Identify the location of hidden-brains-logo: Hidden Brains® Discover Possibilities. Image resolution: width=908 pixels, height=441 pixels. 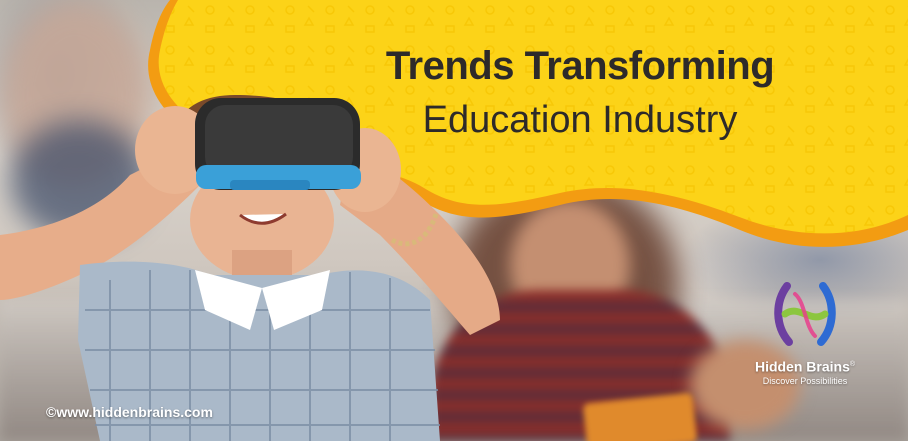
(805, 338).